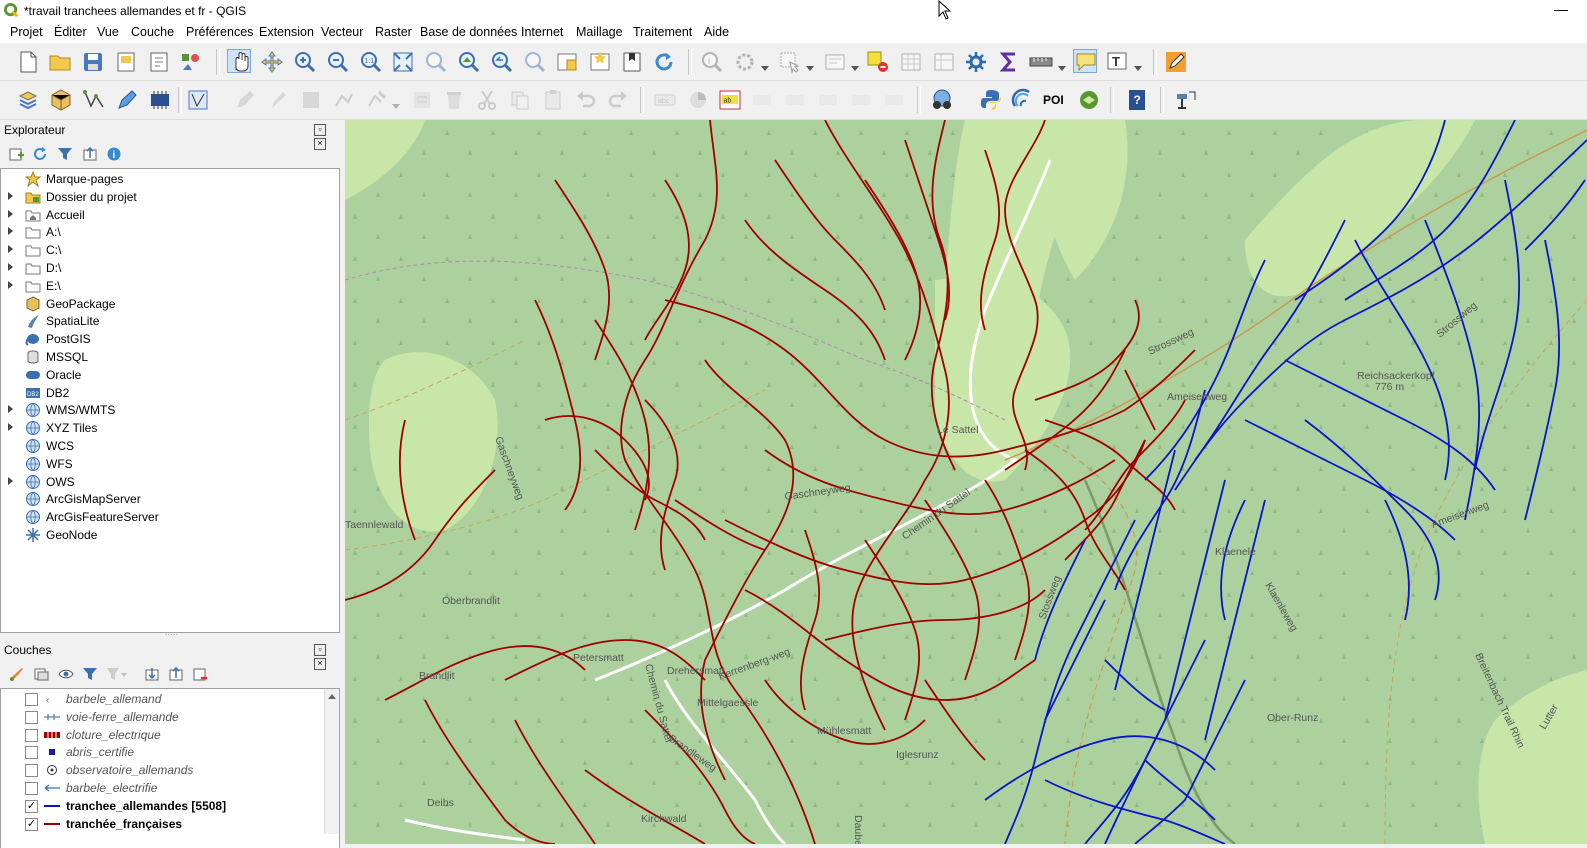 This screenshot has width=1587, height=848. I want to click on browser-item: Oracle, so click(166, 375).